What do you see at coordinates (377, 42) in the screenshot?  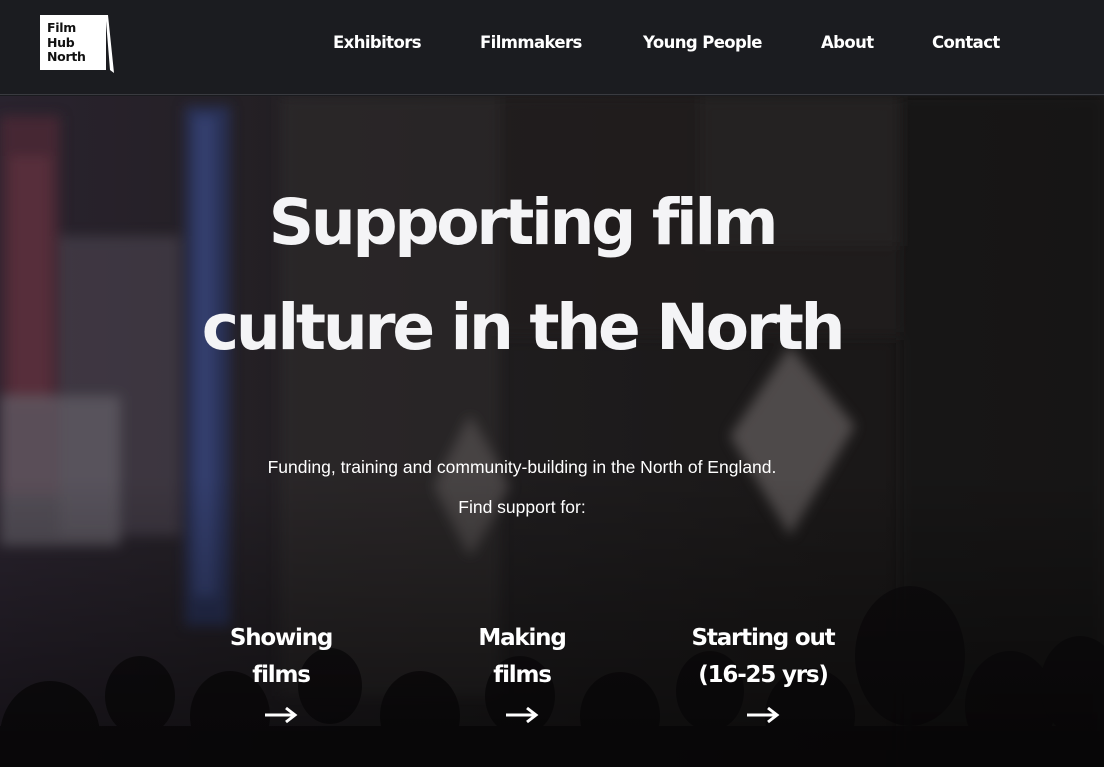 I see `nav-exhibitors: Exhibitors` at bounding box center [377, 42].